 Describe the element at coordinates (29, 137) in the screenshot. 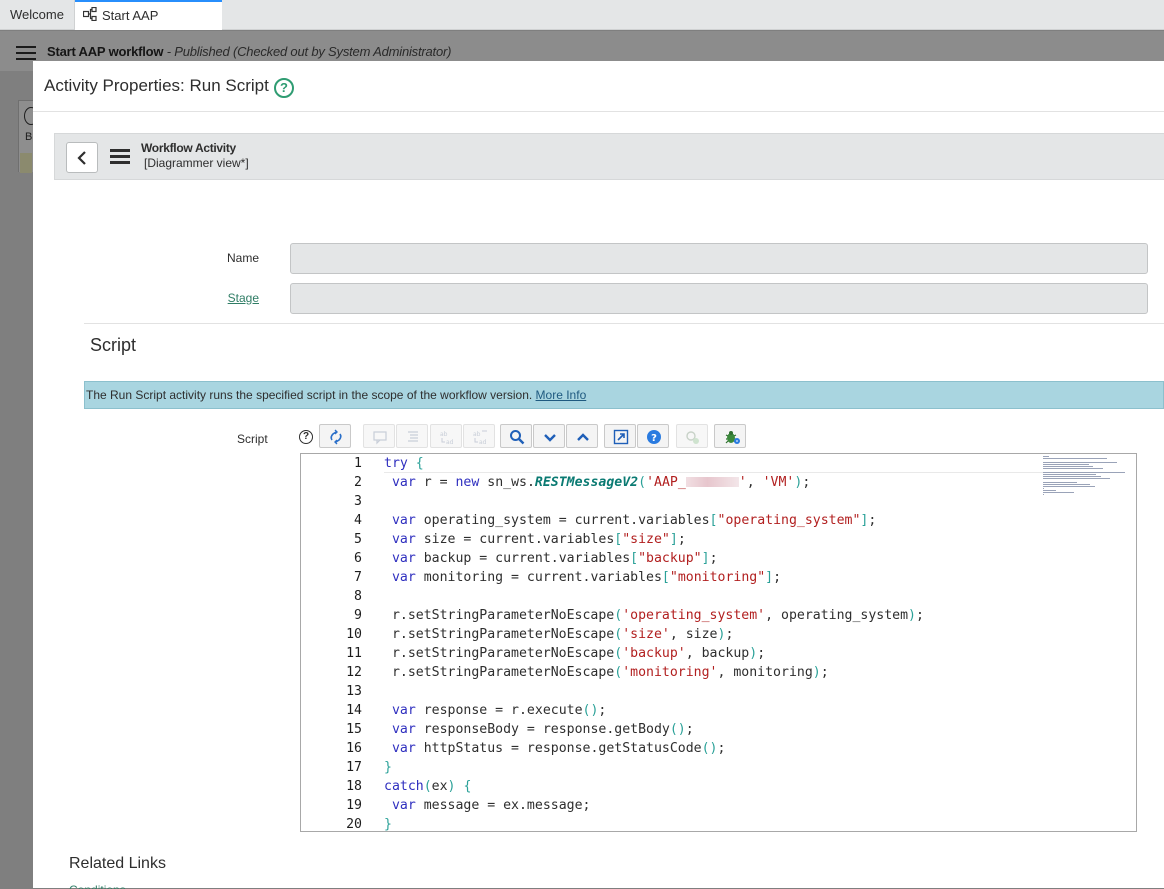

I see `sidebar-letter: B` at that location.